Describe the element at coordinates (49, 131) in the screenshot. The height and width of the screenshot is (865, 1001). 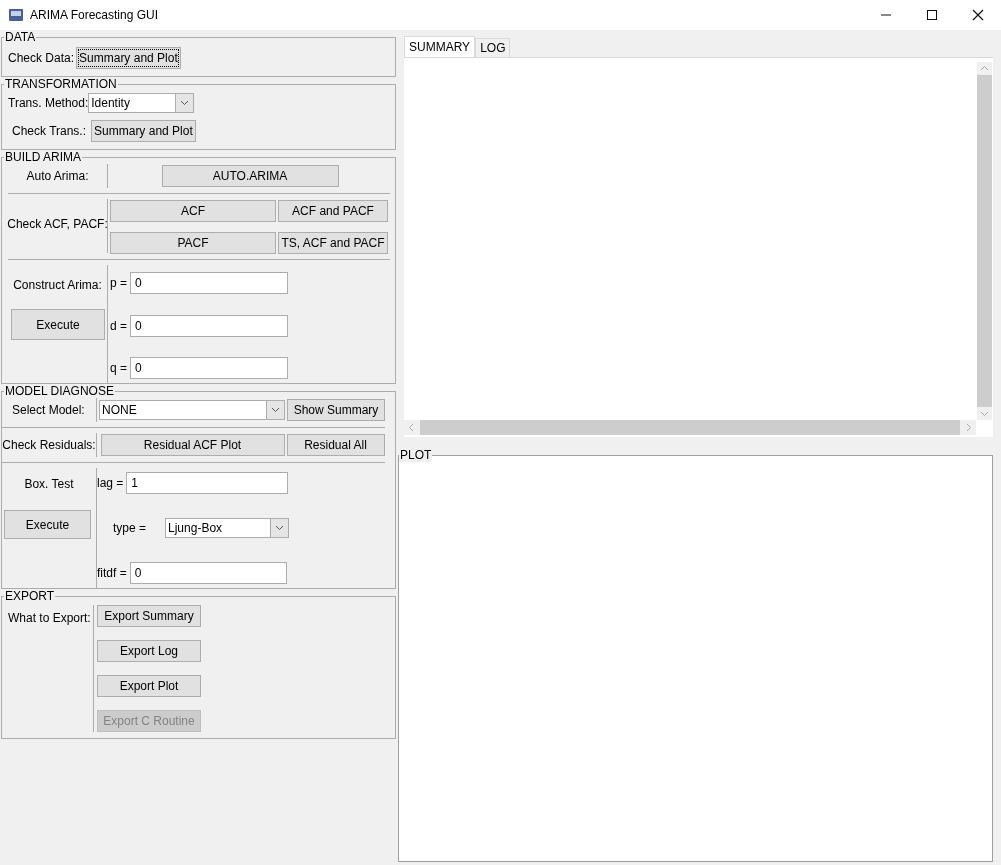
I see `check-trans-label: Check Trans.:` at that location.